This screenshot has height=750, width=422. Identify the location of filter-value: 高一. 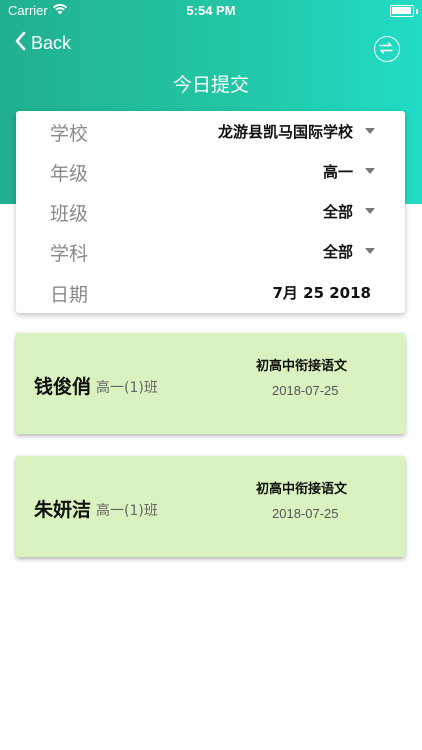
(337, 172).